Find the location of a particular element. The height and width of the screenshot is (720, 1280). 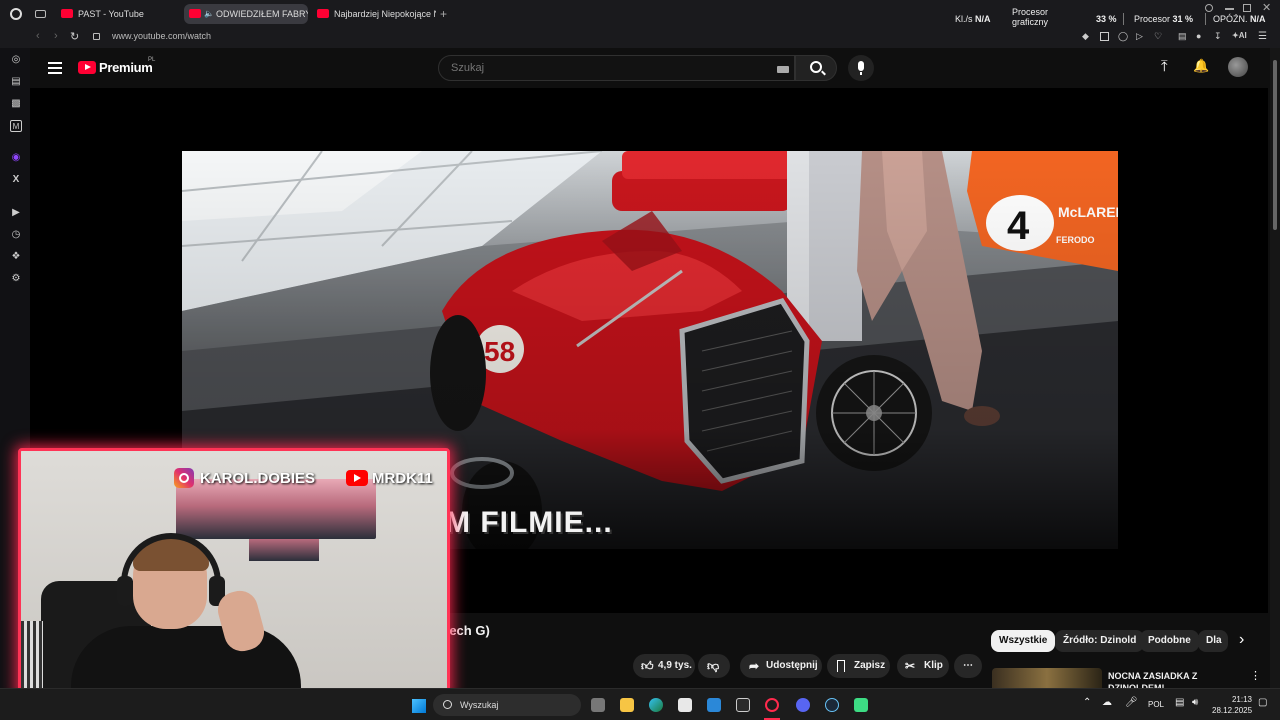

upload-icon: ⤒ is located at coordinates (1164, 66).